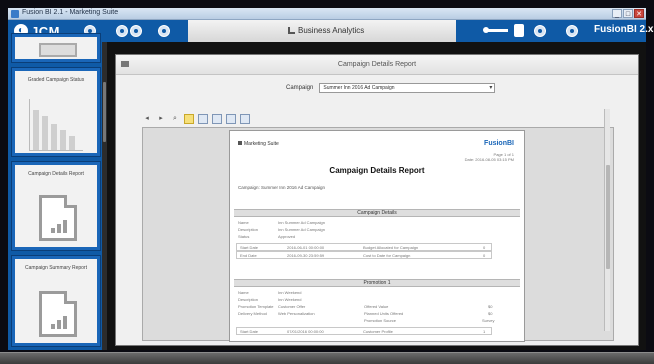  I want to click on back-icon, so click(122, 31).